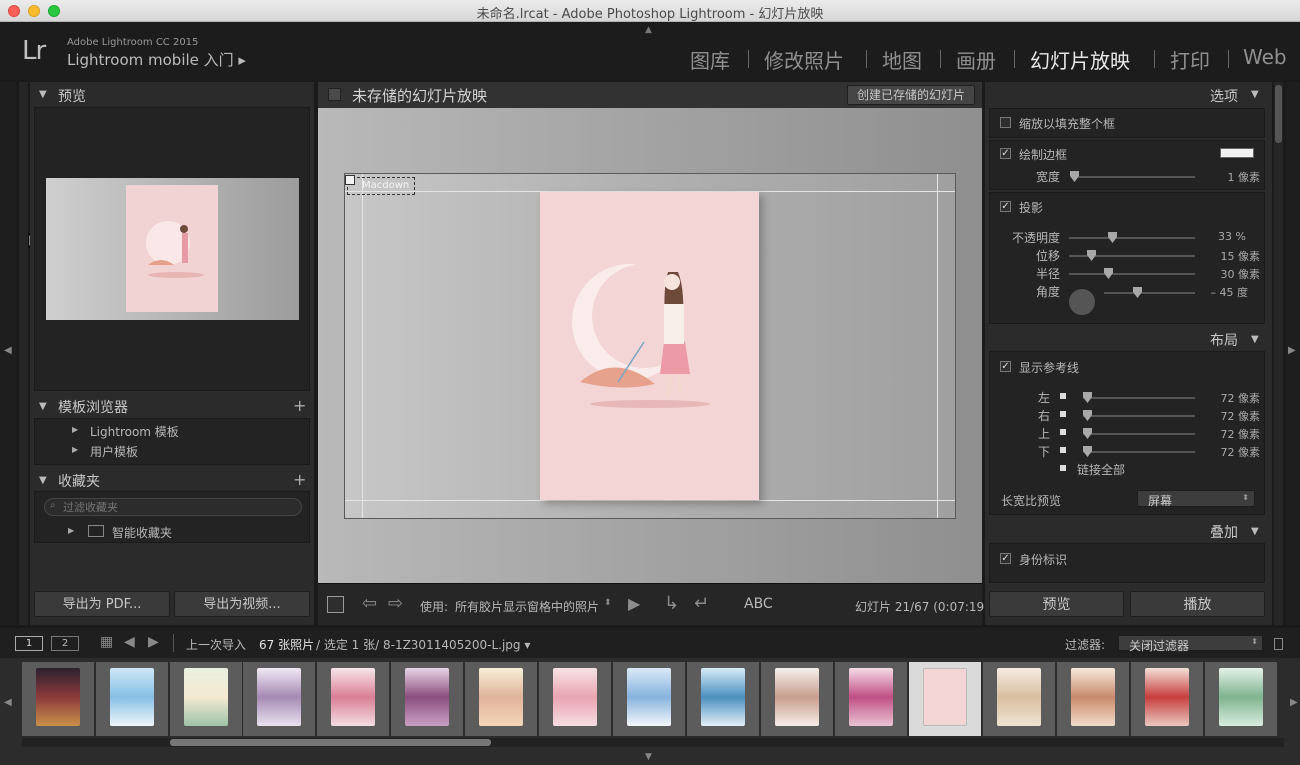  What do you see at coordinates (153, 642) in the screenshot?
I see `forward-arrow-icon: ▶` at bounding box center [153, 642].